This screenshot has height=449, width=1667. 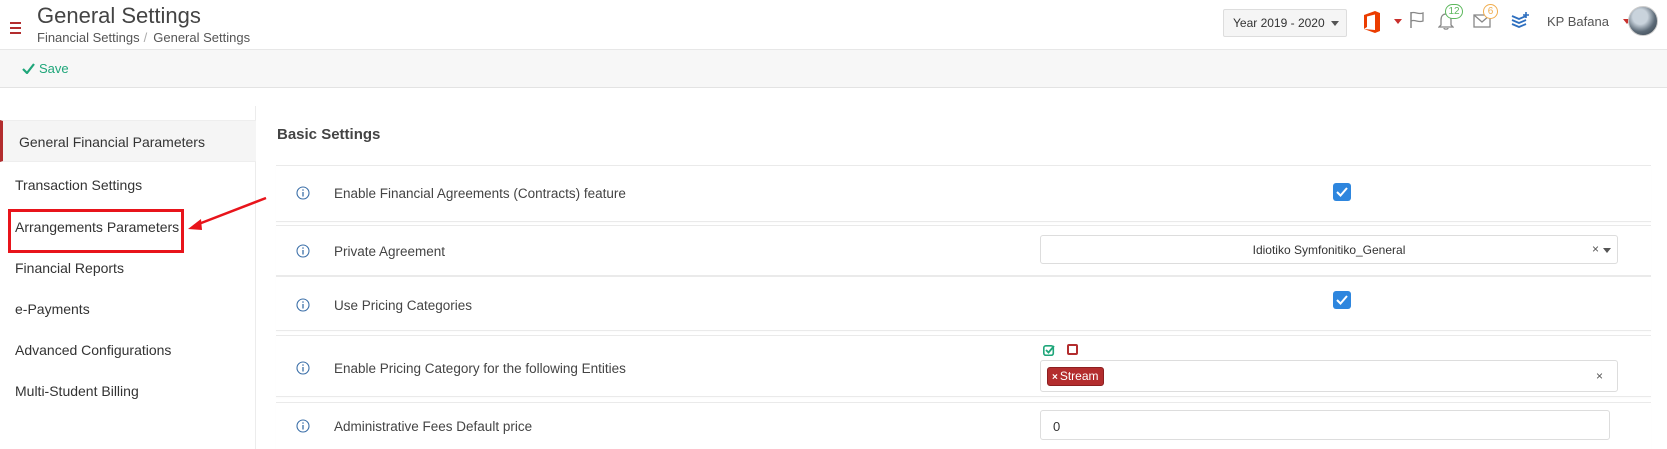 I want to click on save-button: Save, so click(x=45, y=68).